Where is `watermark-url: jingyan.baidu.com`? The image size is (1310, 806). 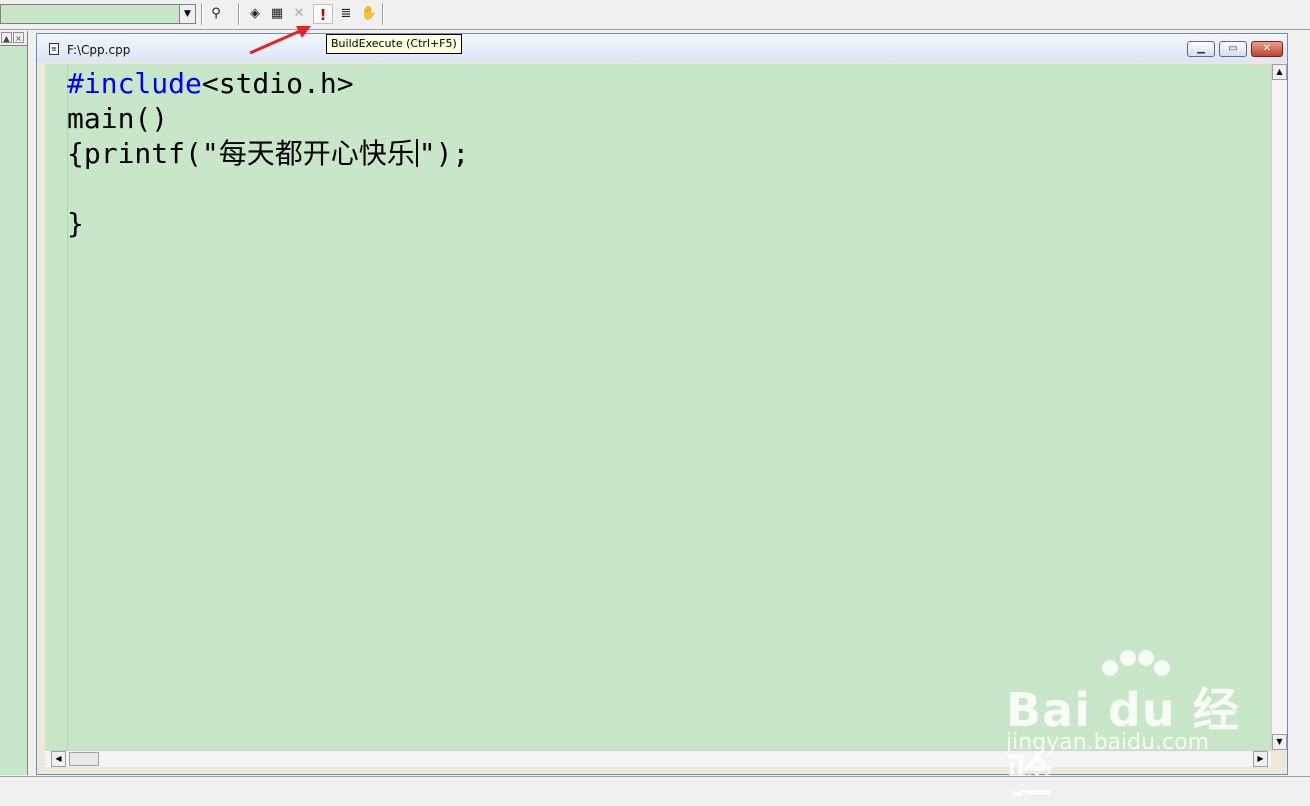 watermark-url: jingyan.baidu.com is located at coordinates (1108, 742).